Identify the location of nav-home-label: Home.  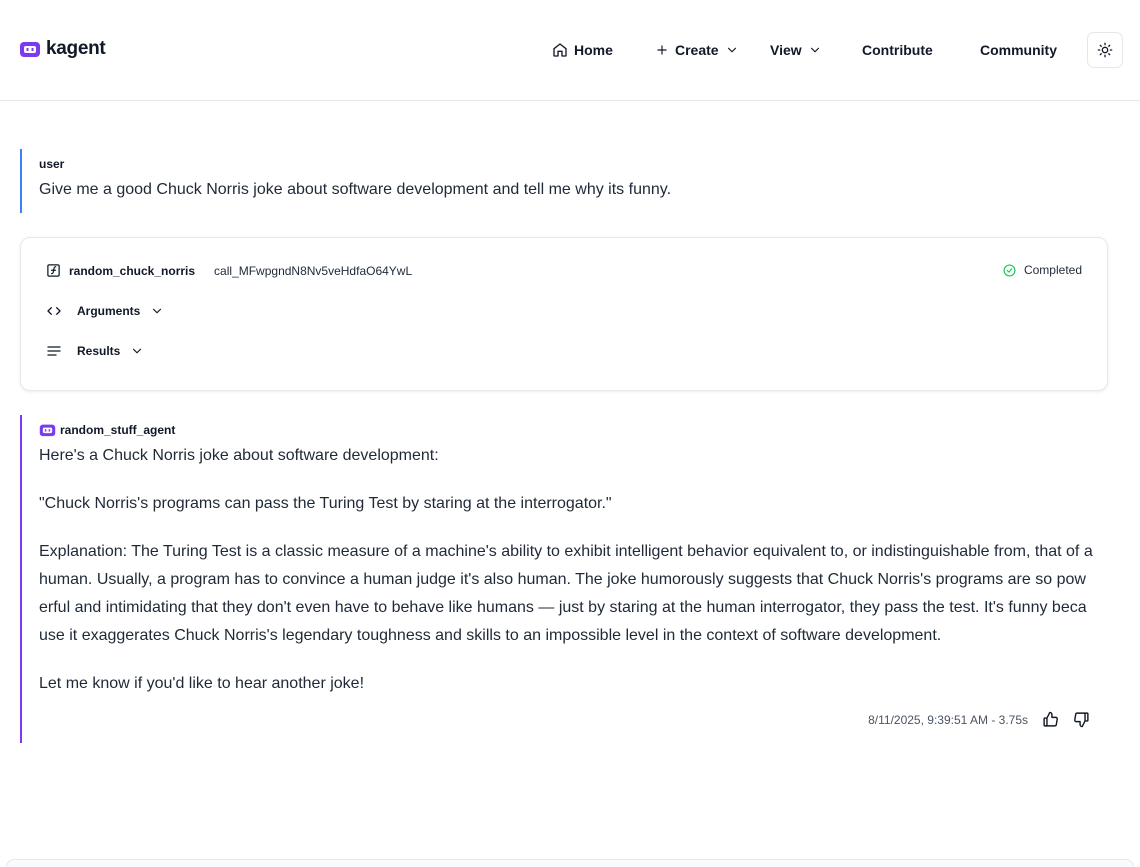
(593, 50).